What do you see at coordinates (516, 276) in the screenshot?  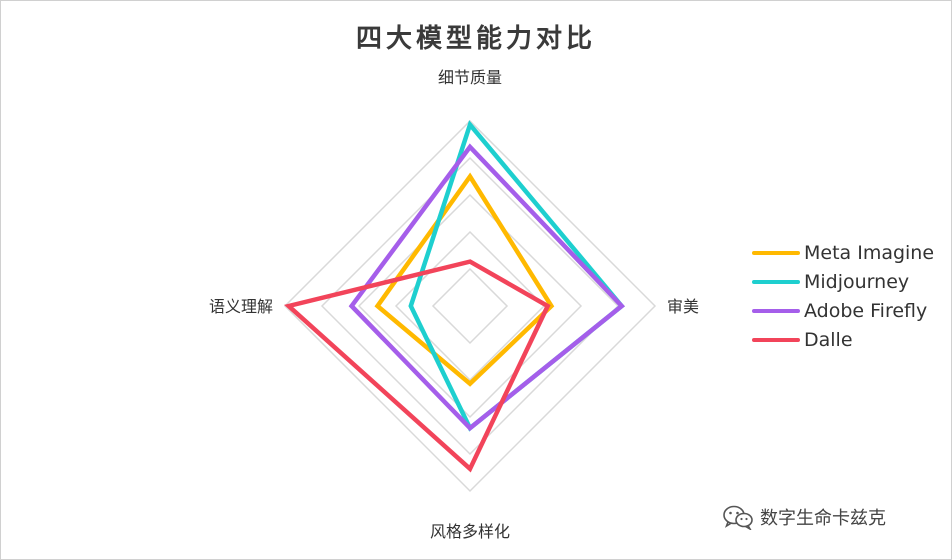 I see `series-midjourney` at bounding box center [516, 276].